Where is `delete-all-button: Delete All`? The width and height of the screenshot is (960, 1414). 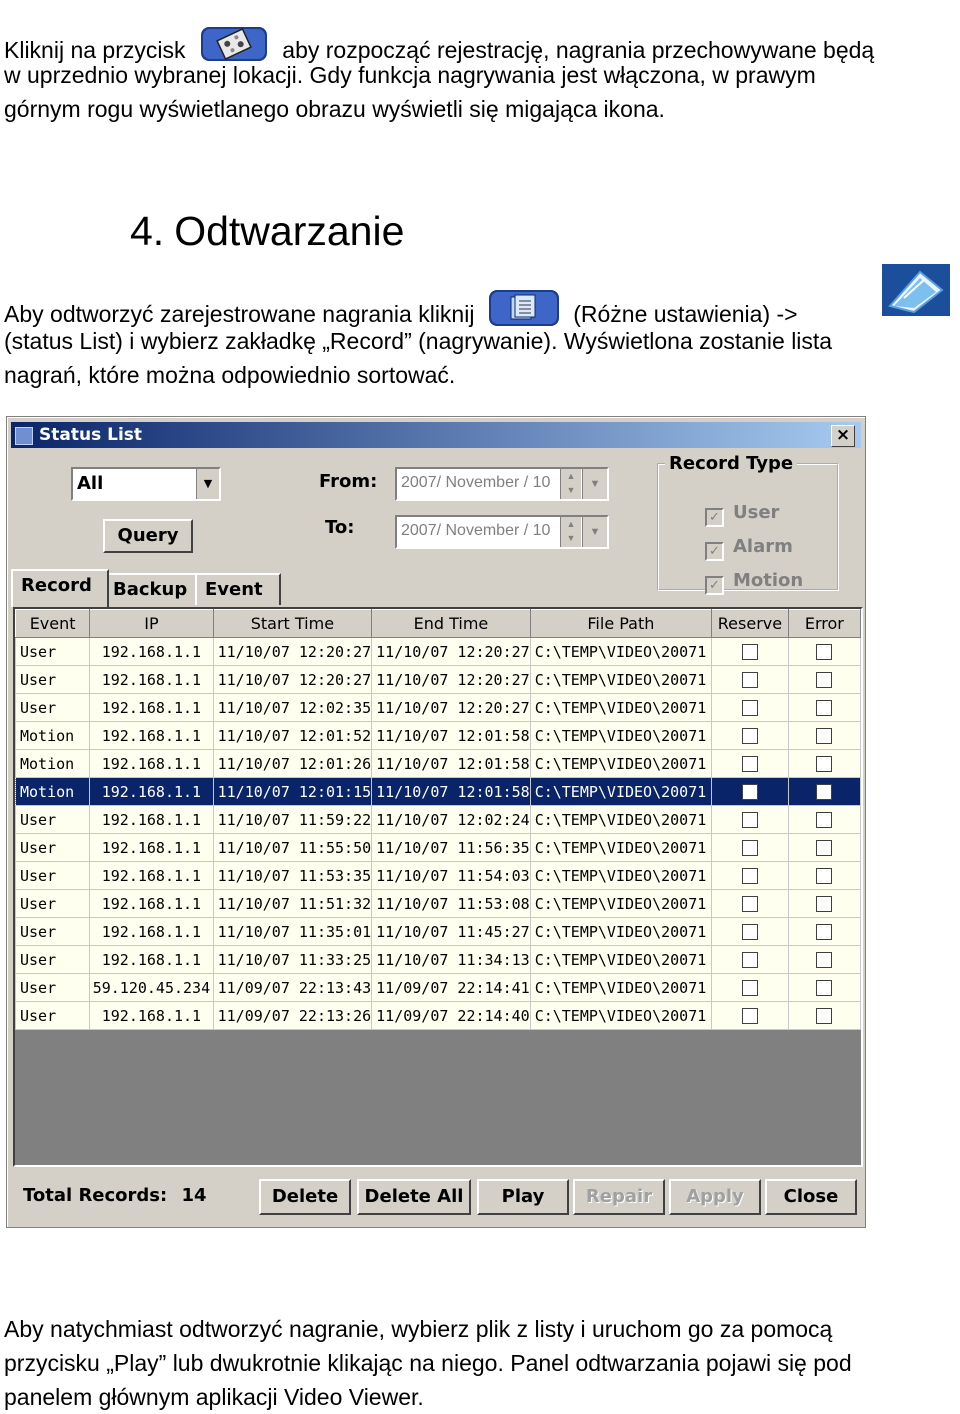 delete-all-button: Delete All is located at coordinates (414, 1197).